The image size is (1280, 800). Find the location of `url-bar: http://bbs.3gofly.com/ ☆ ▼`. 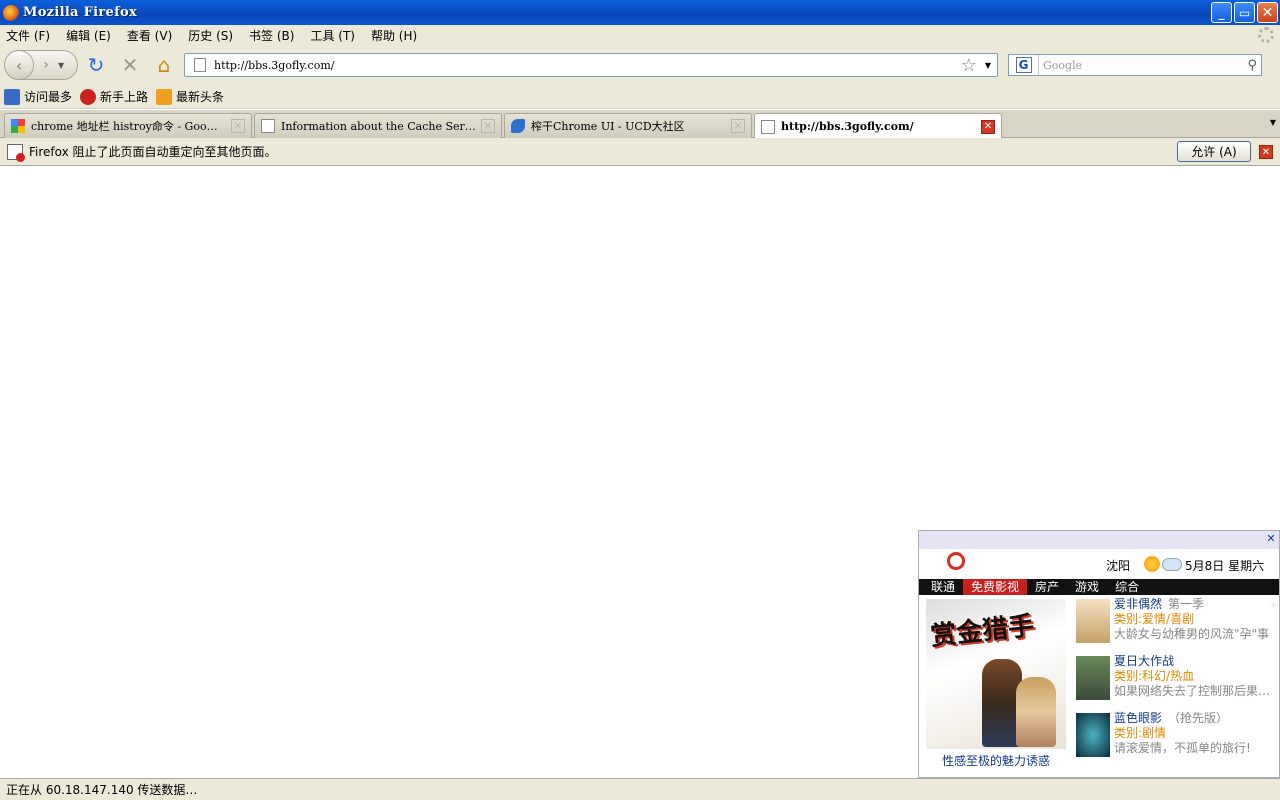

url-bar: http://bbs.3gofly.com/ ☆ ▼ is located at coordinates (591, 65).